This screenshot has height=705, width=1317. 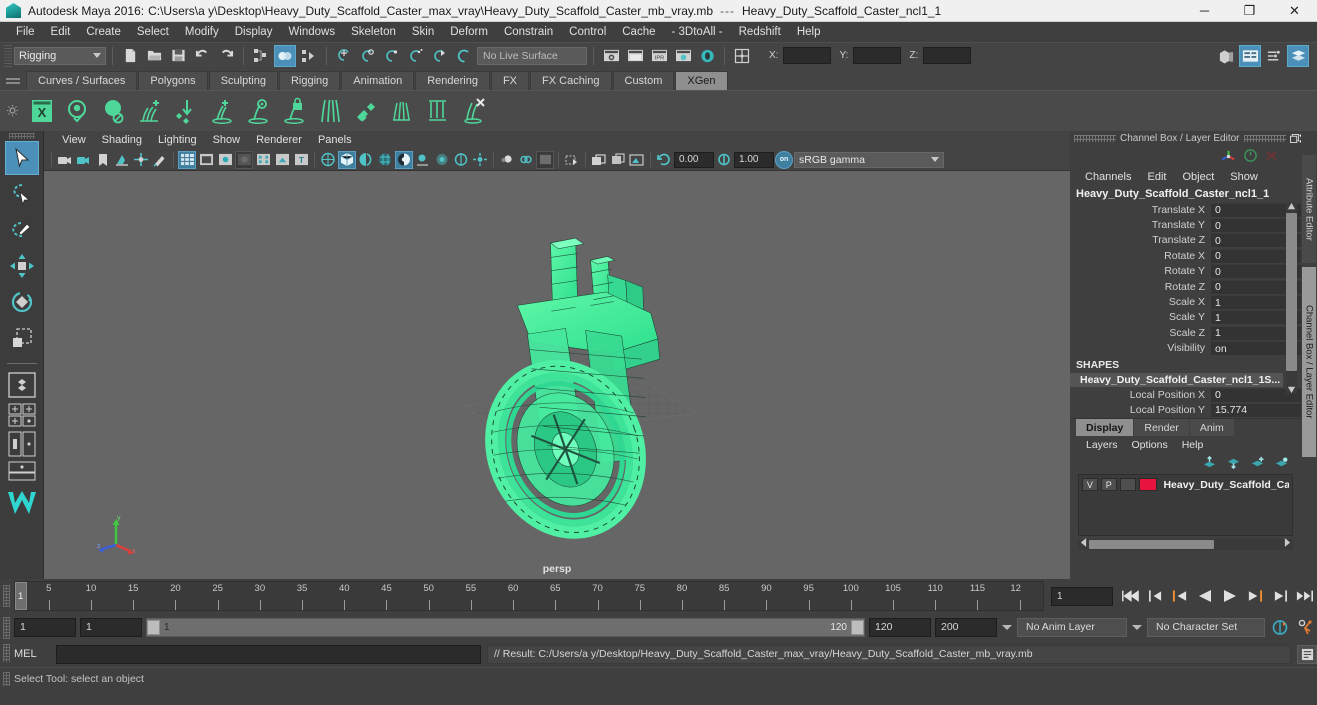 I want to click on dock-tab-attribute-editor: Attribute Editor, so click(x=1309, y=209).